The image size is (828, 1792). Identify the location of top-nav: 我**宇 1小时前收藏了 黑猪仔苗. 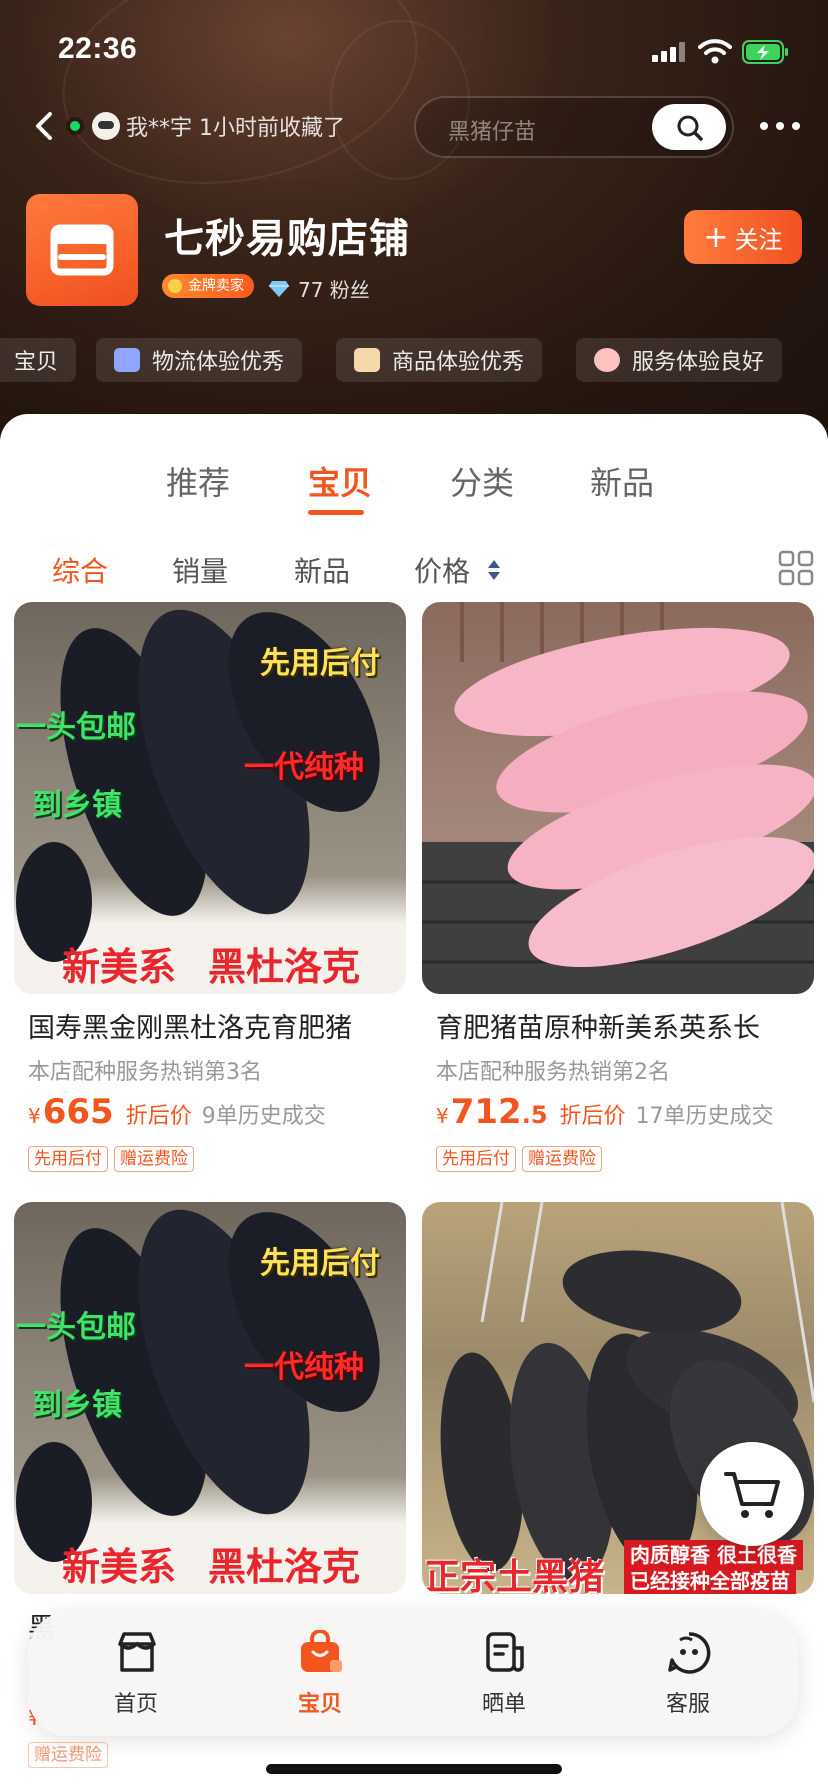
(414, 127).